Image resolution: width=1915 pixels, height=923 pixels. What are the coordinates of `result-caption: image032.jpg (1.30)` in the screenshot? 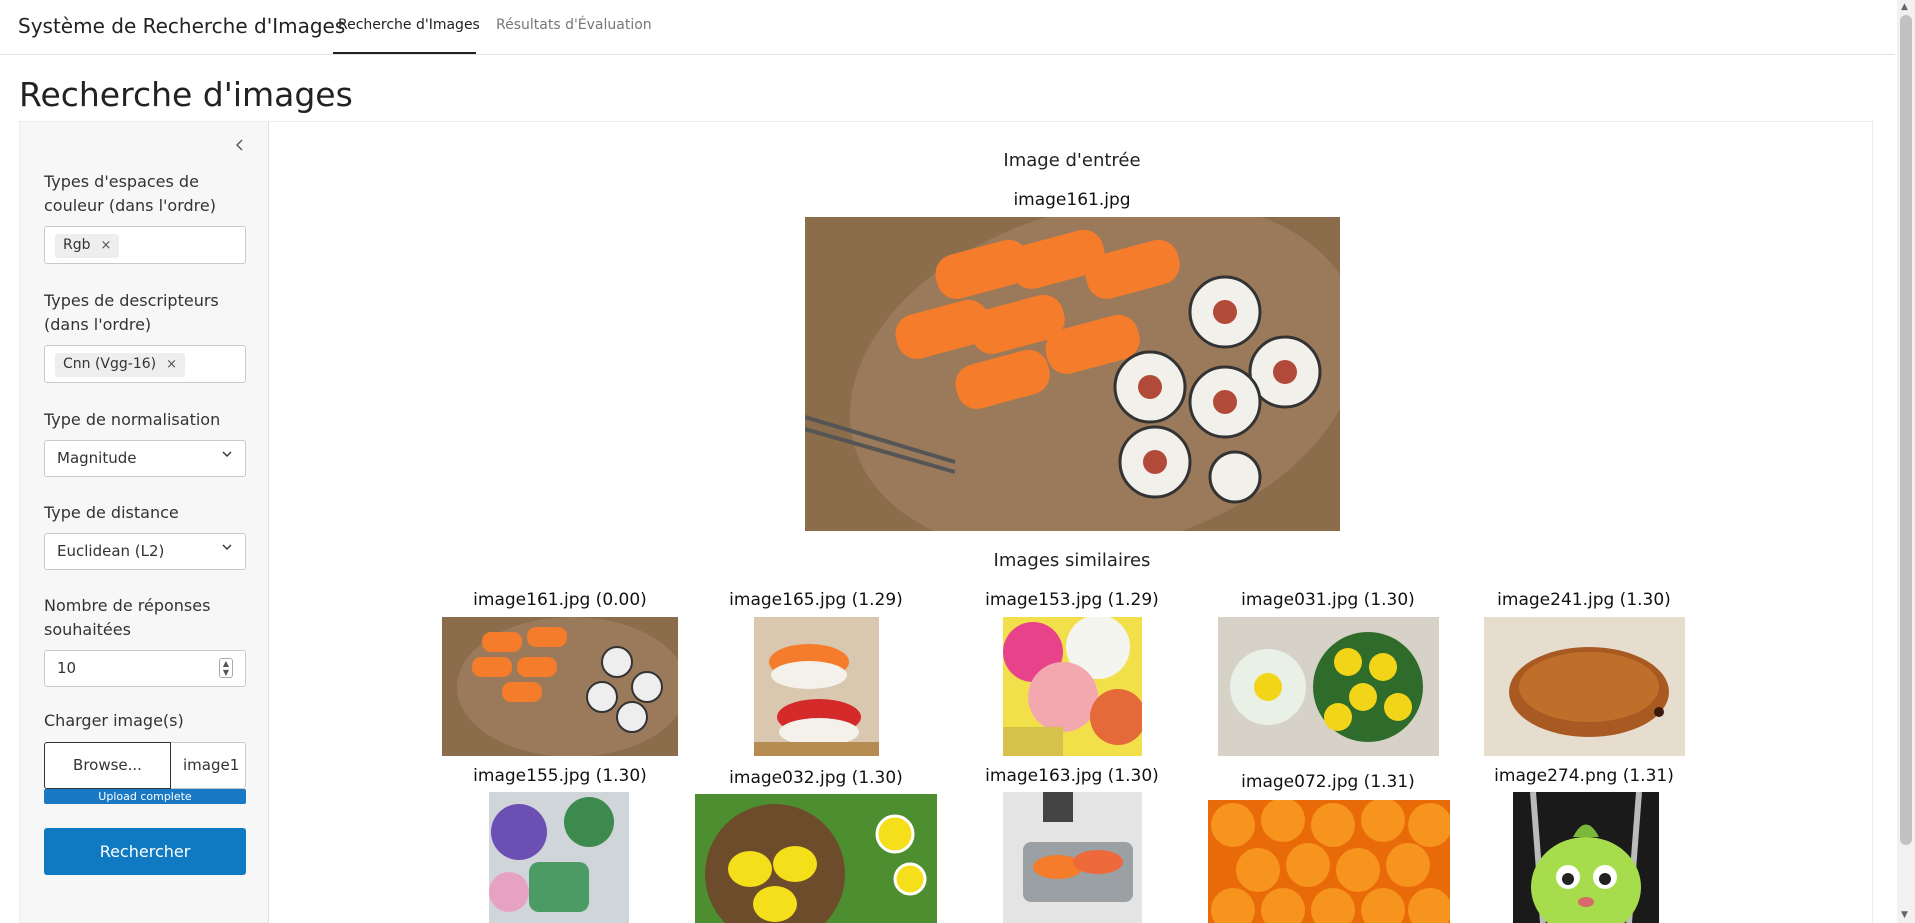 It's located at (816, 778).